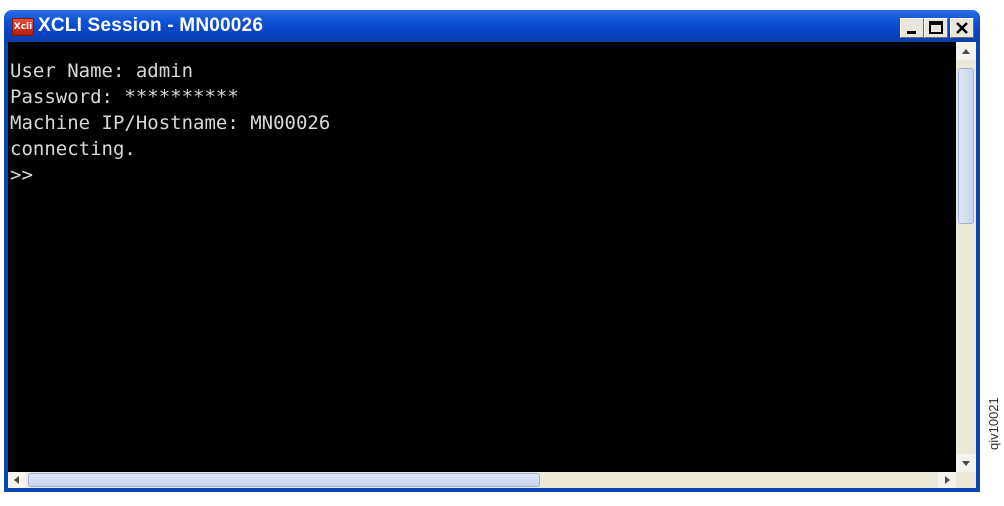 This screenshot has height=506, width=1004. I want to click on close-icon, so click(962, 28).